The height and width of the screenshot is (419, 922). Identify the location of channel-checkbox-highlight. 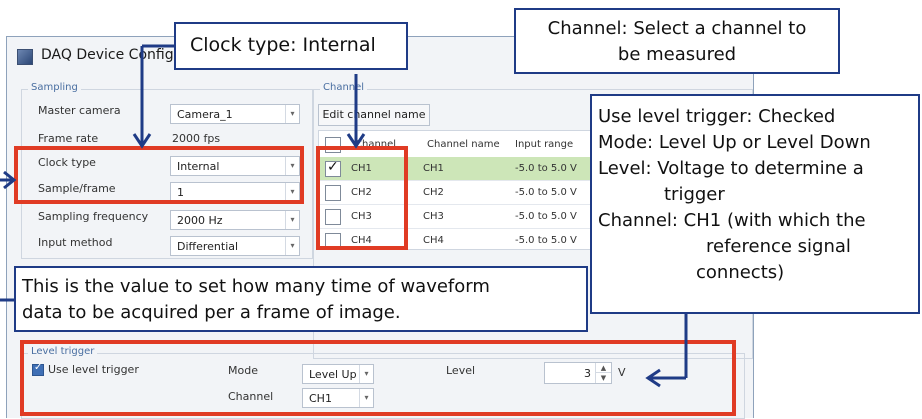
(362, 198).